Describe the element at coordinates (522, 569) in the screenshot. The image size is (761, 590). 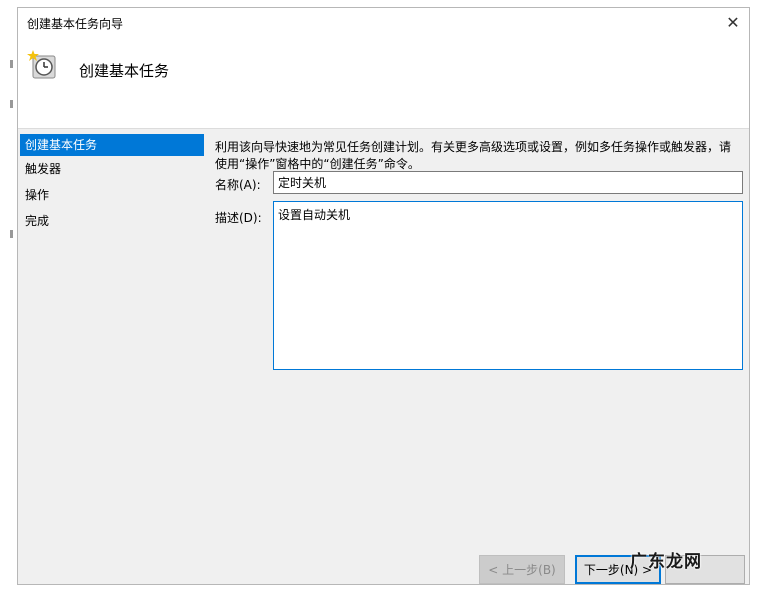
I see `back-button: < 上一步(B)` at that location.